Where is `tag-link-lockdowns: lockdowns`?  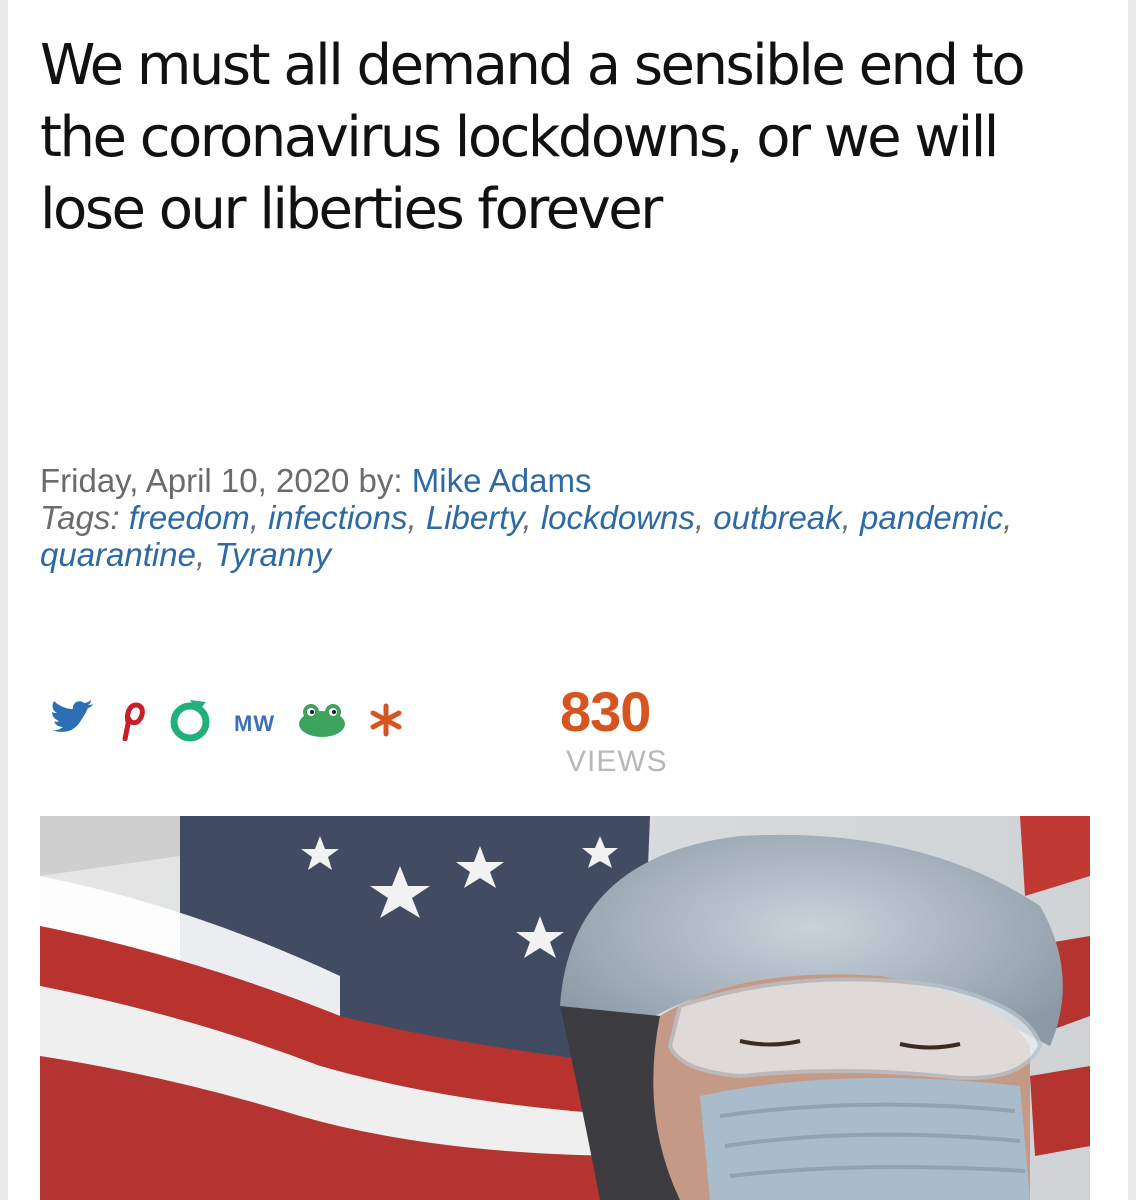 tag-link-lockdowns: lockdowns is located at coordinates (618, 517).